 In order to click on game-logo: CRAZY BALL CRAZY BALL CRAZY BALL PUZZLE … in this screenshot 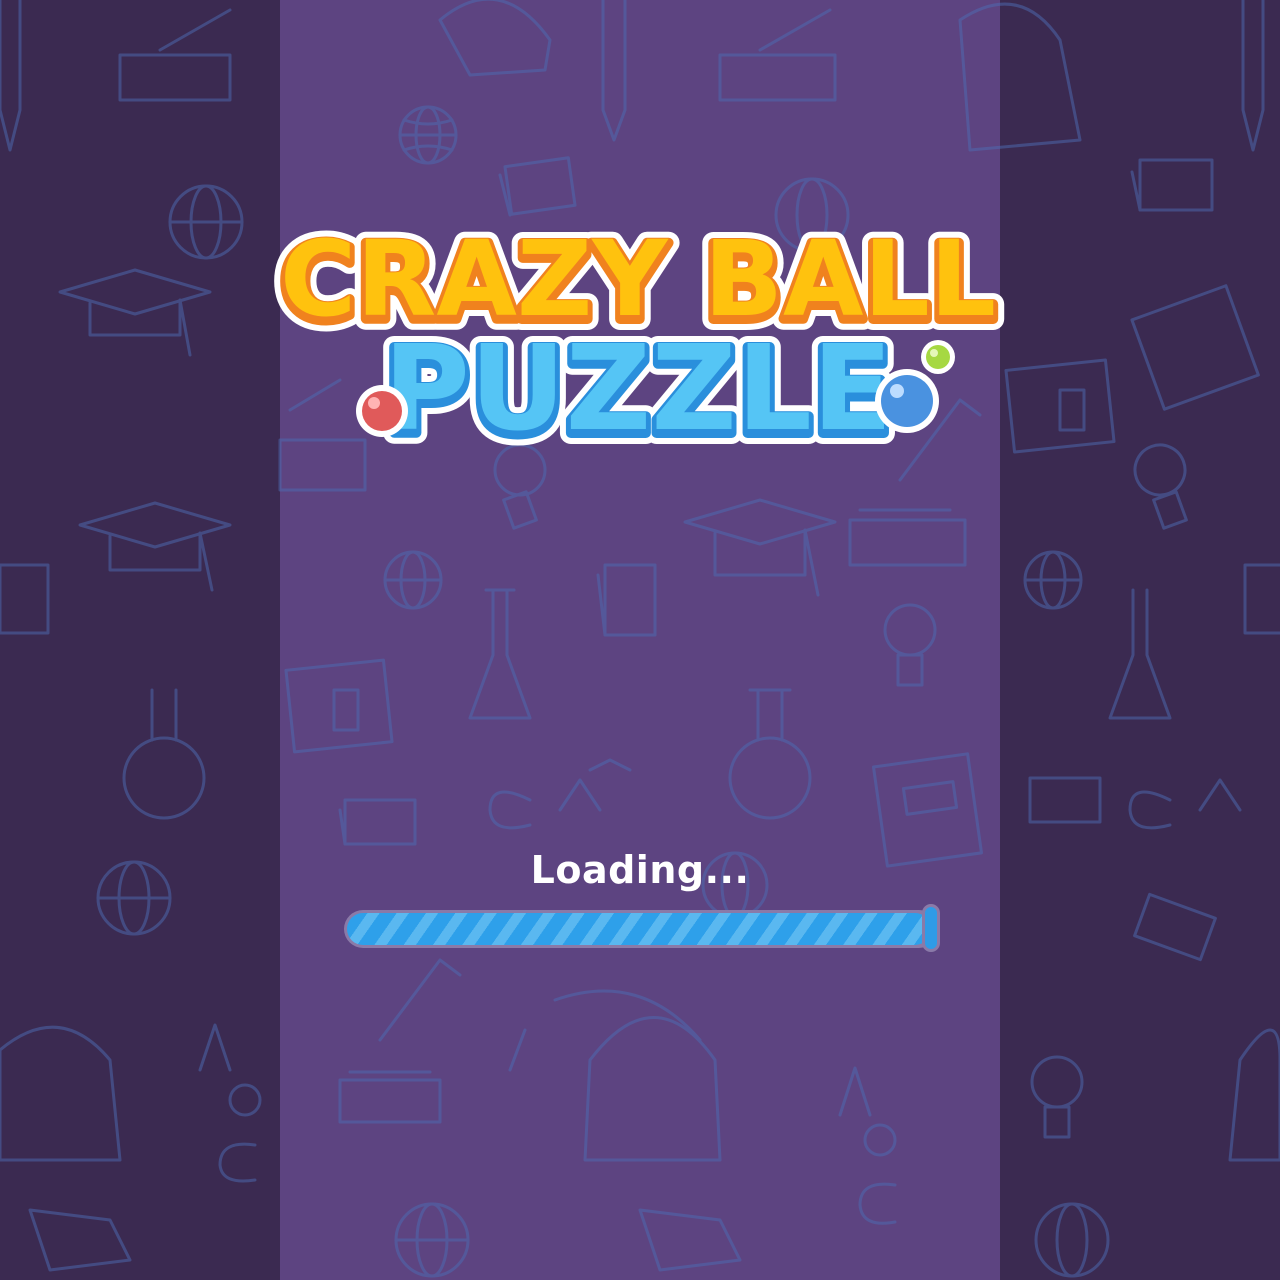, I will do `click(638, 341)`.